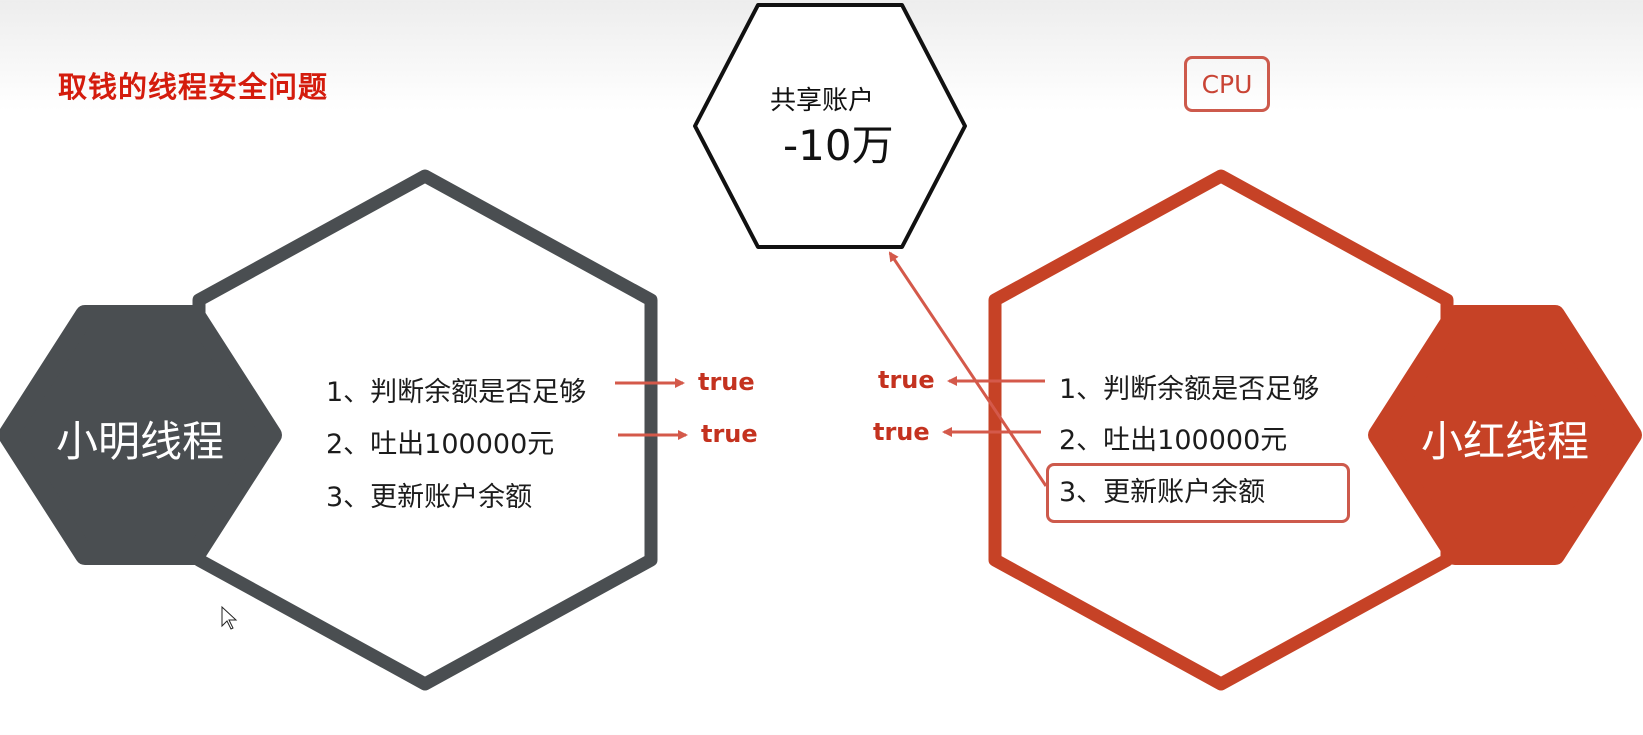 This screenshot has height=735, width=1643. What do you see at coordinates (1198, 493) in the screenshot?
I see `right-step-3-highlight` at bounding box center [1198, 493].